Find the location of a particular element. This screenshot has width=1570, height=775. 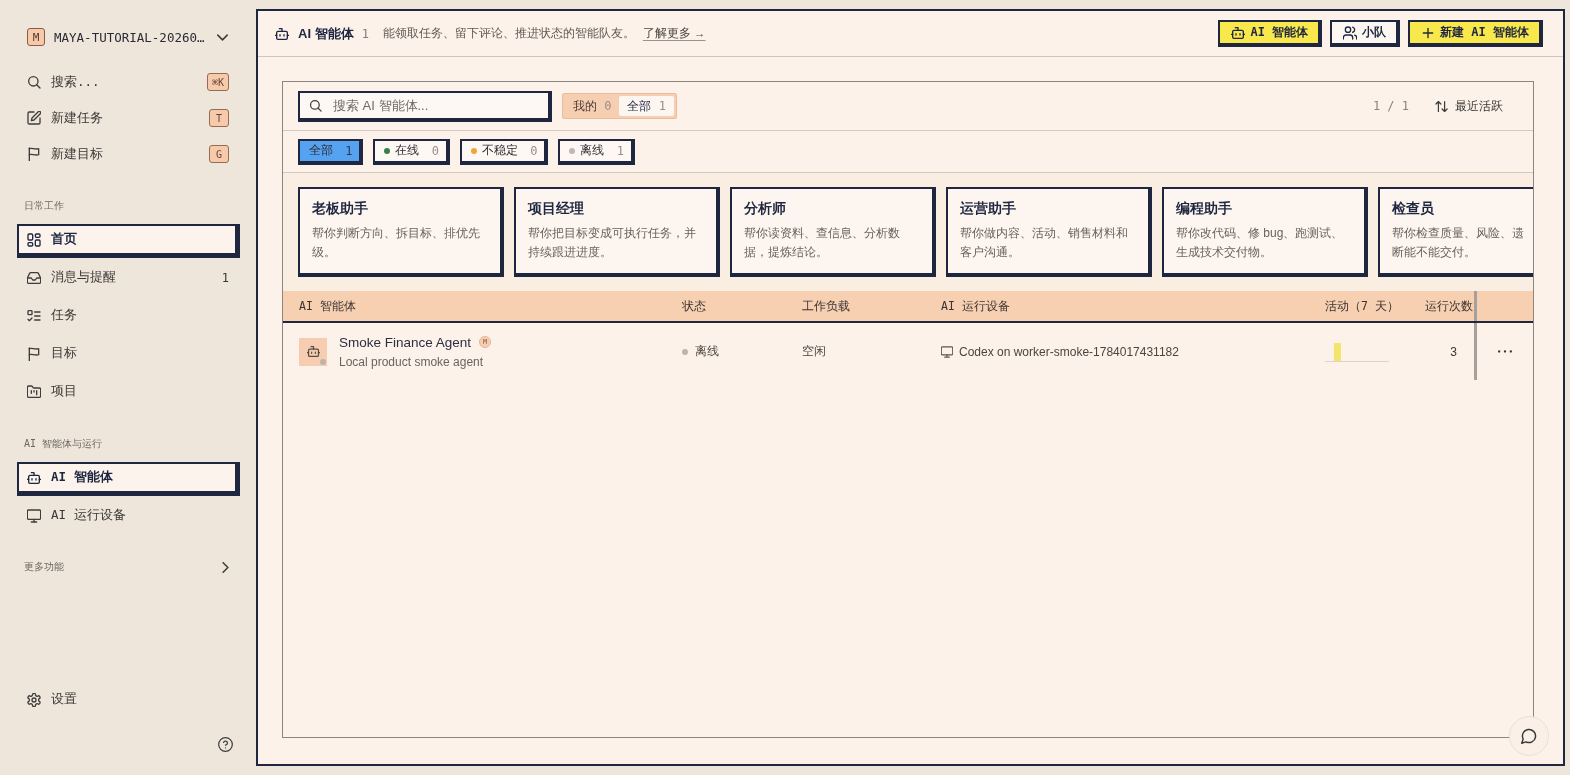

grid-icon is located at coordinates (34, 239).